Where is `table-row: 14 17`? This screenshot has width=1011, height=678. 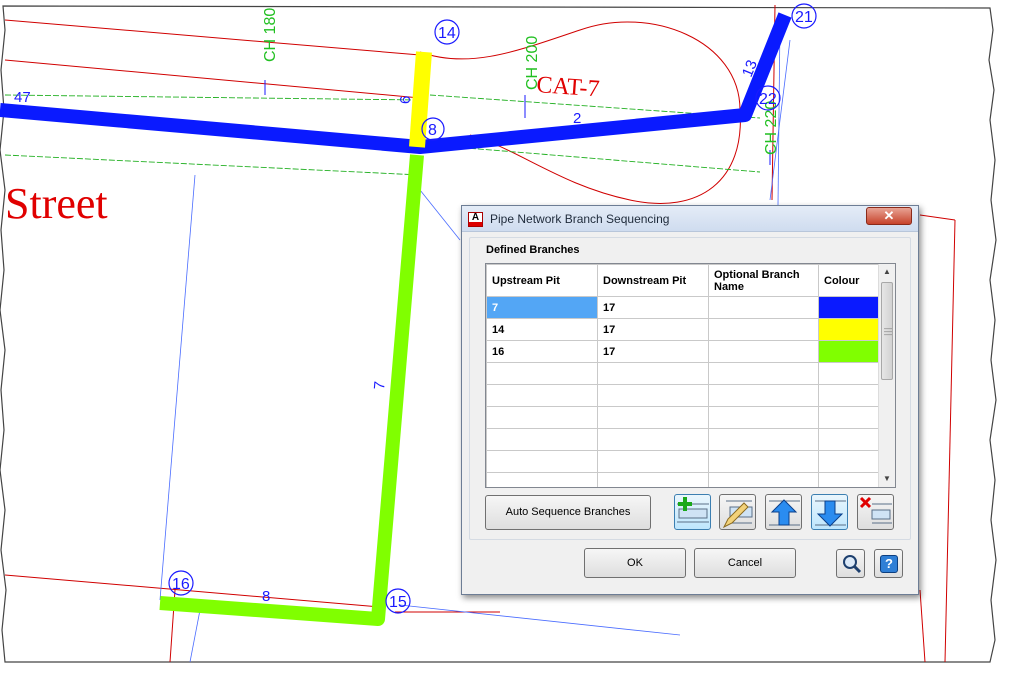 table-row: 14 17 is located at coordinates (682, 329).